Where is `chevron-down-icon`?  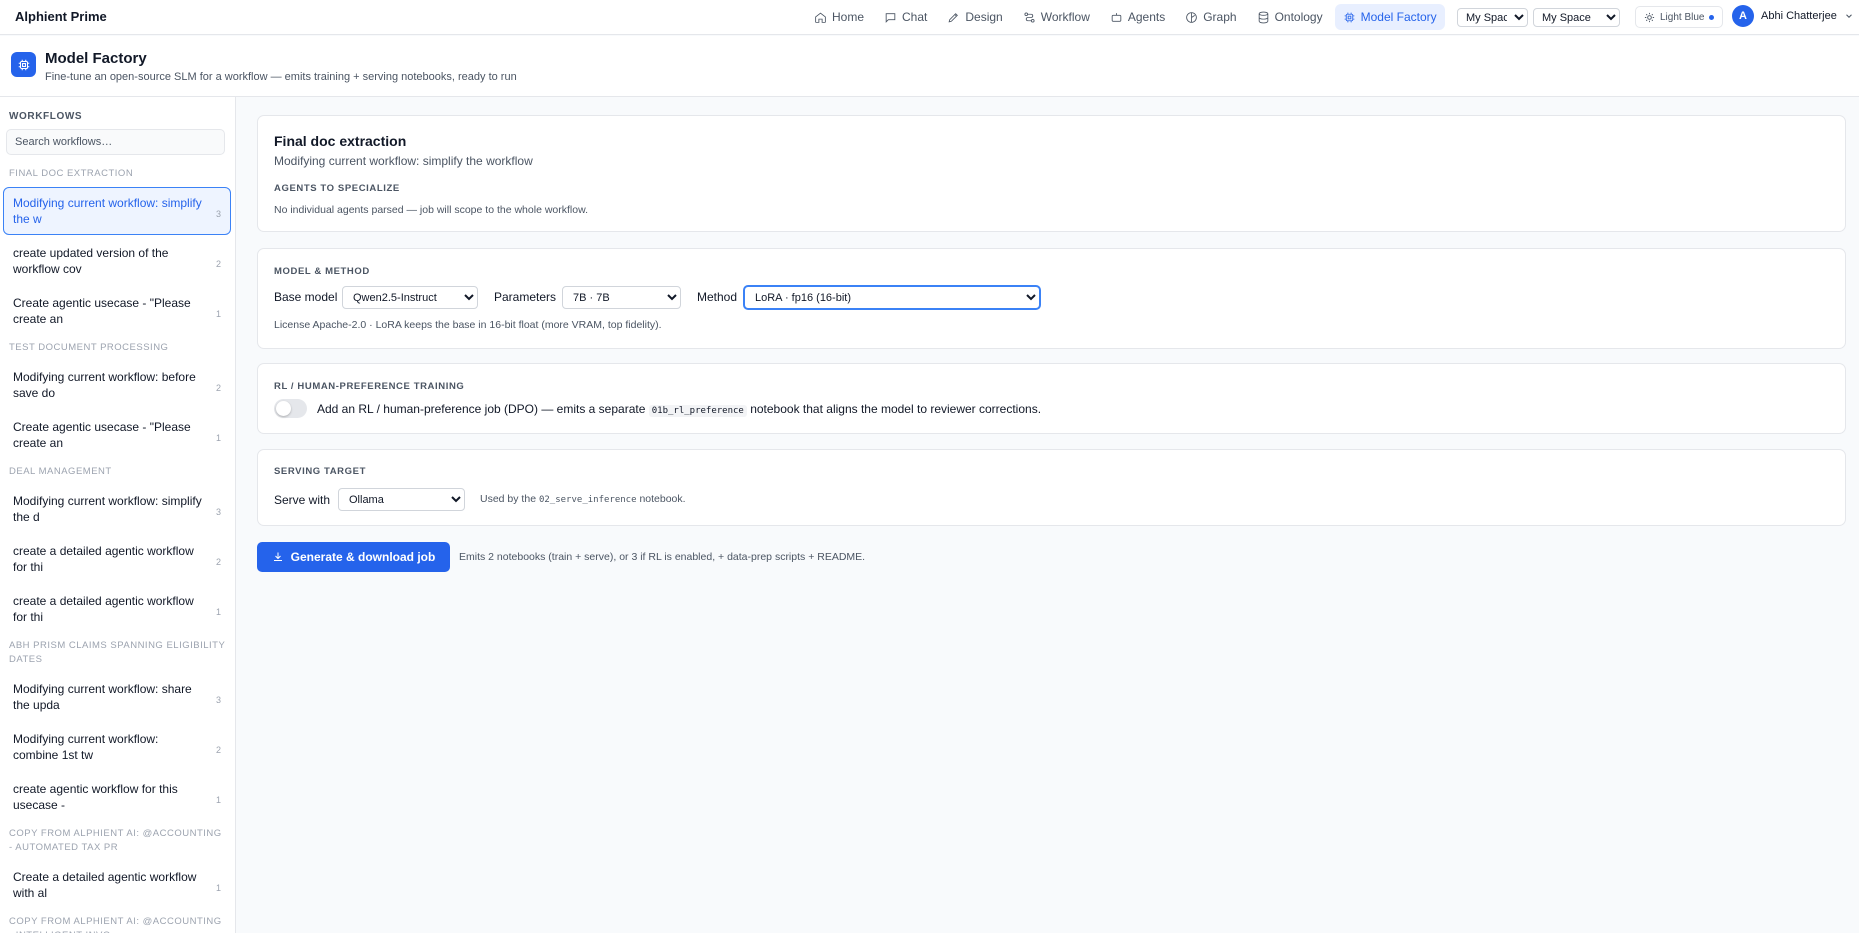 chevron-down-icon is located at coordinates (1848, 16).